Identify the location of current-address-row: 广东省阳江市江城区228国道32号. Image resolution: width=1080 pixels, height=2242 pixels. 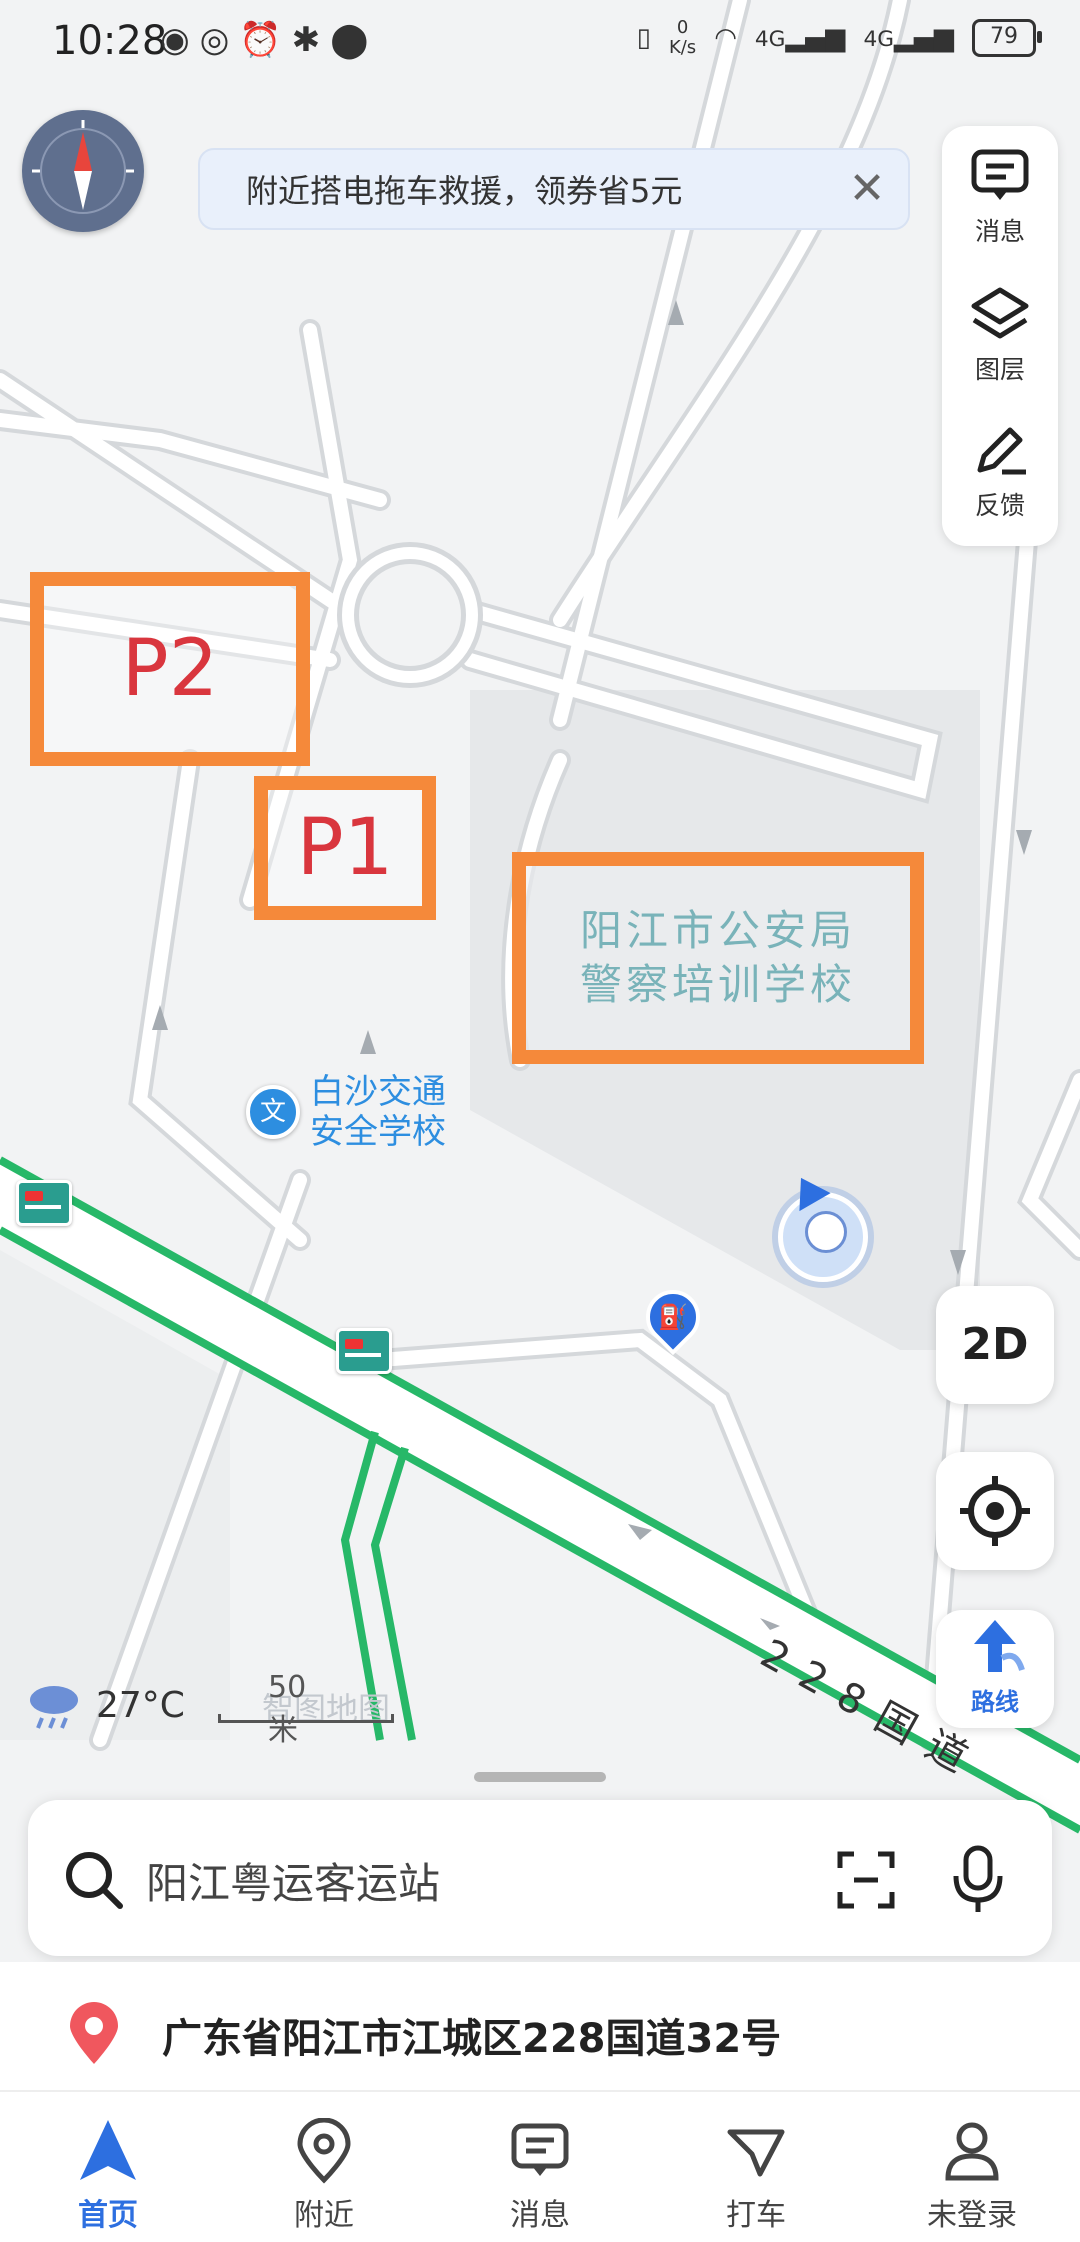
(540, 2032).